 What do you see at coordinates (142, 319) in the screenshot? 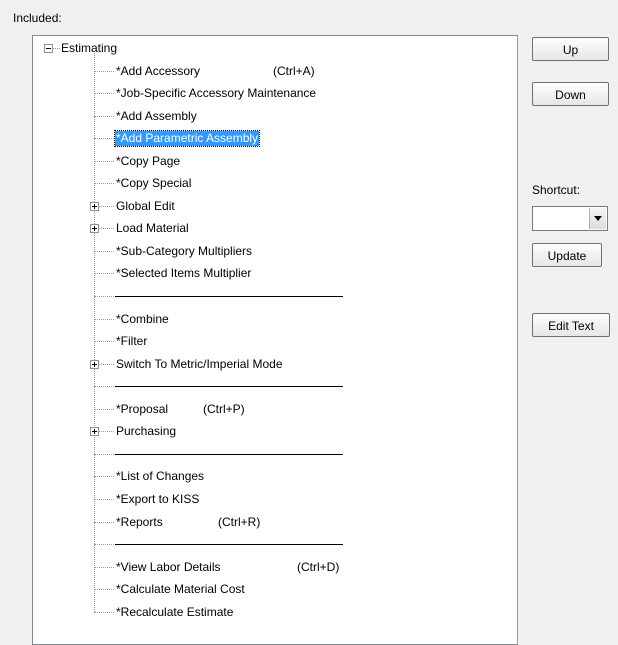
I see `tree-item-label: *Combine` at bounding box center [142, 319].